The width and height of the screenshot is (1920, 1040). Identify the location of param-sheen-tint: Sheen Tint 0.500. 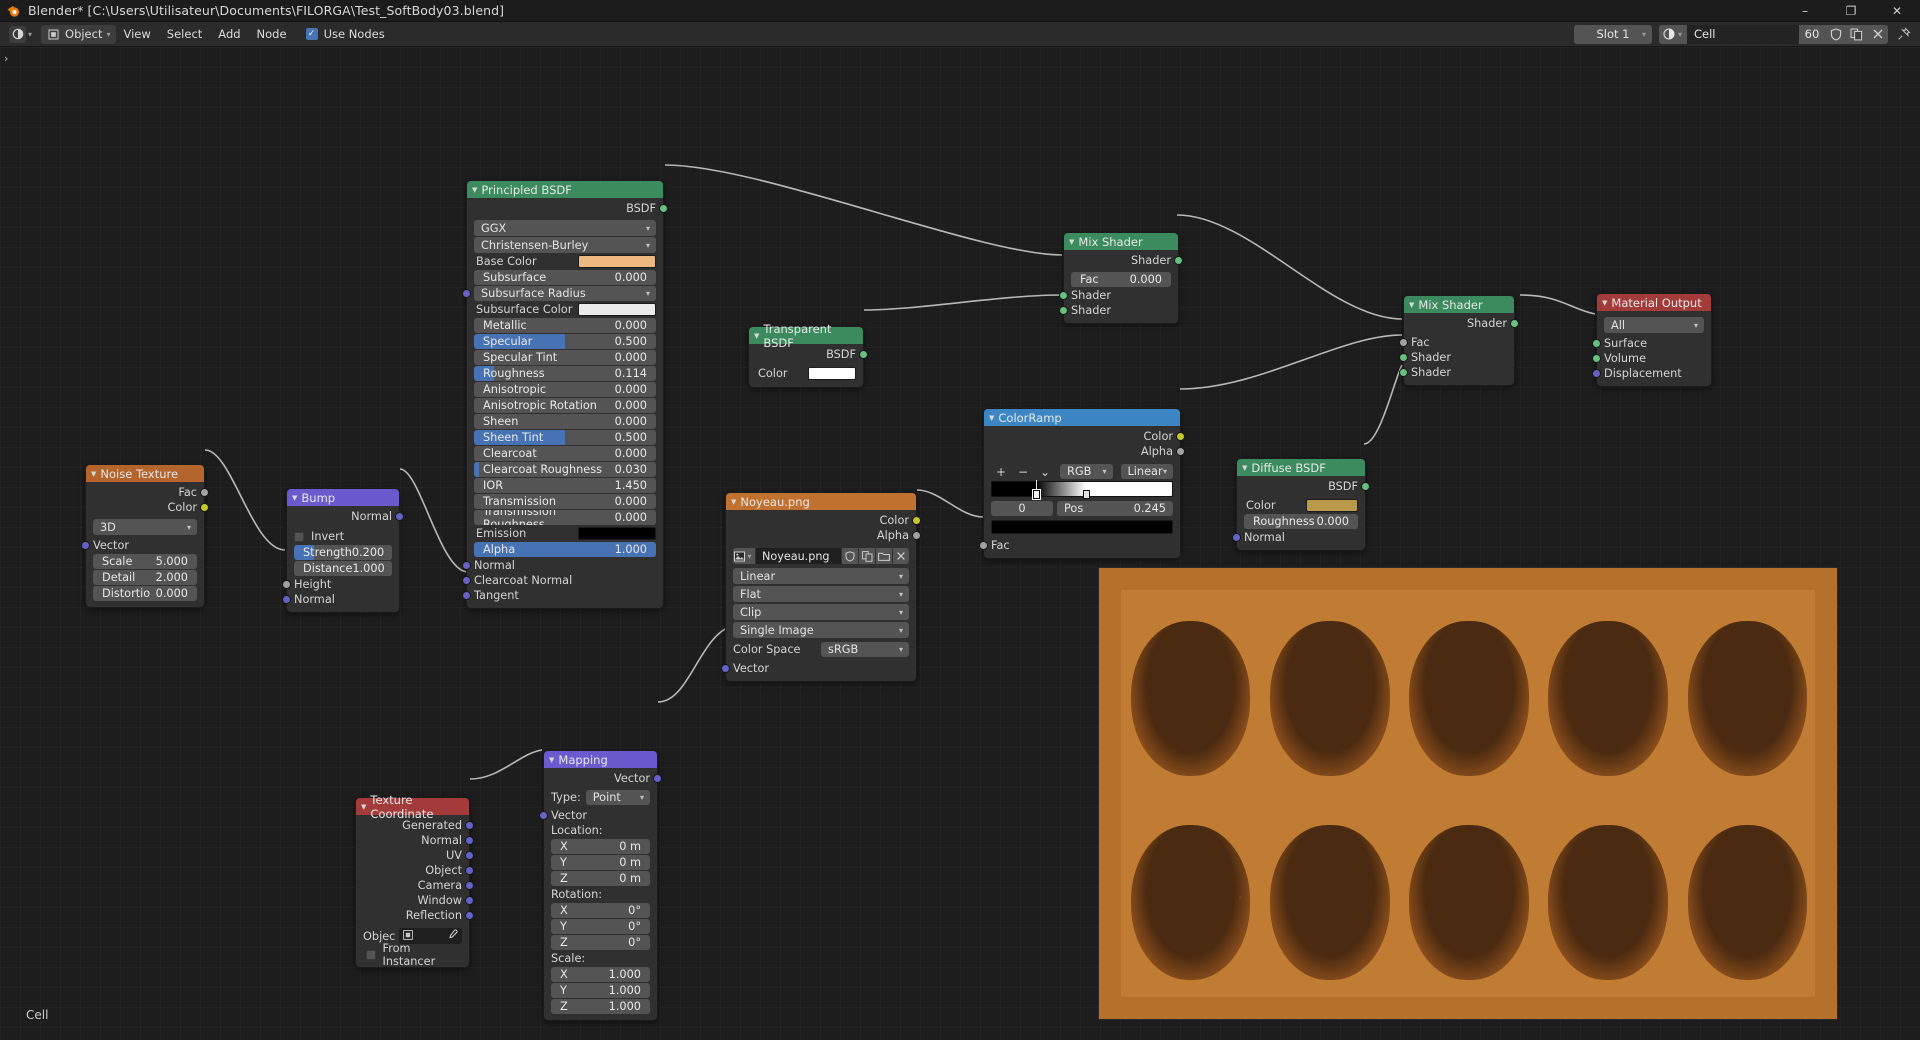
(565, 437).